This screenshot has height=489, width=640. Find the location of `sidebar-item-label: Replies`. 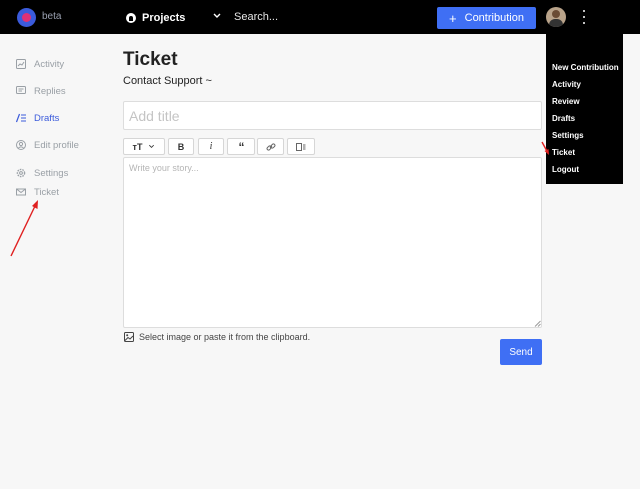

sidebar-item-label: Replies is located at coordinates (50, 91).